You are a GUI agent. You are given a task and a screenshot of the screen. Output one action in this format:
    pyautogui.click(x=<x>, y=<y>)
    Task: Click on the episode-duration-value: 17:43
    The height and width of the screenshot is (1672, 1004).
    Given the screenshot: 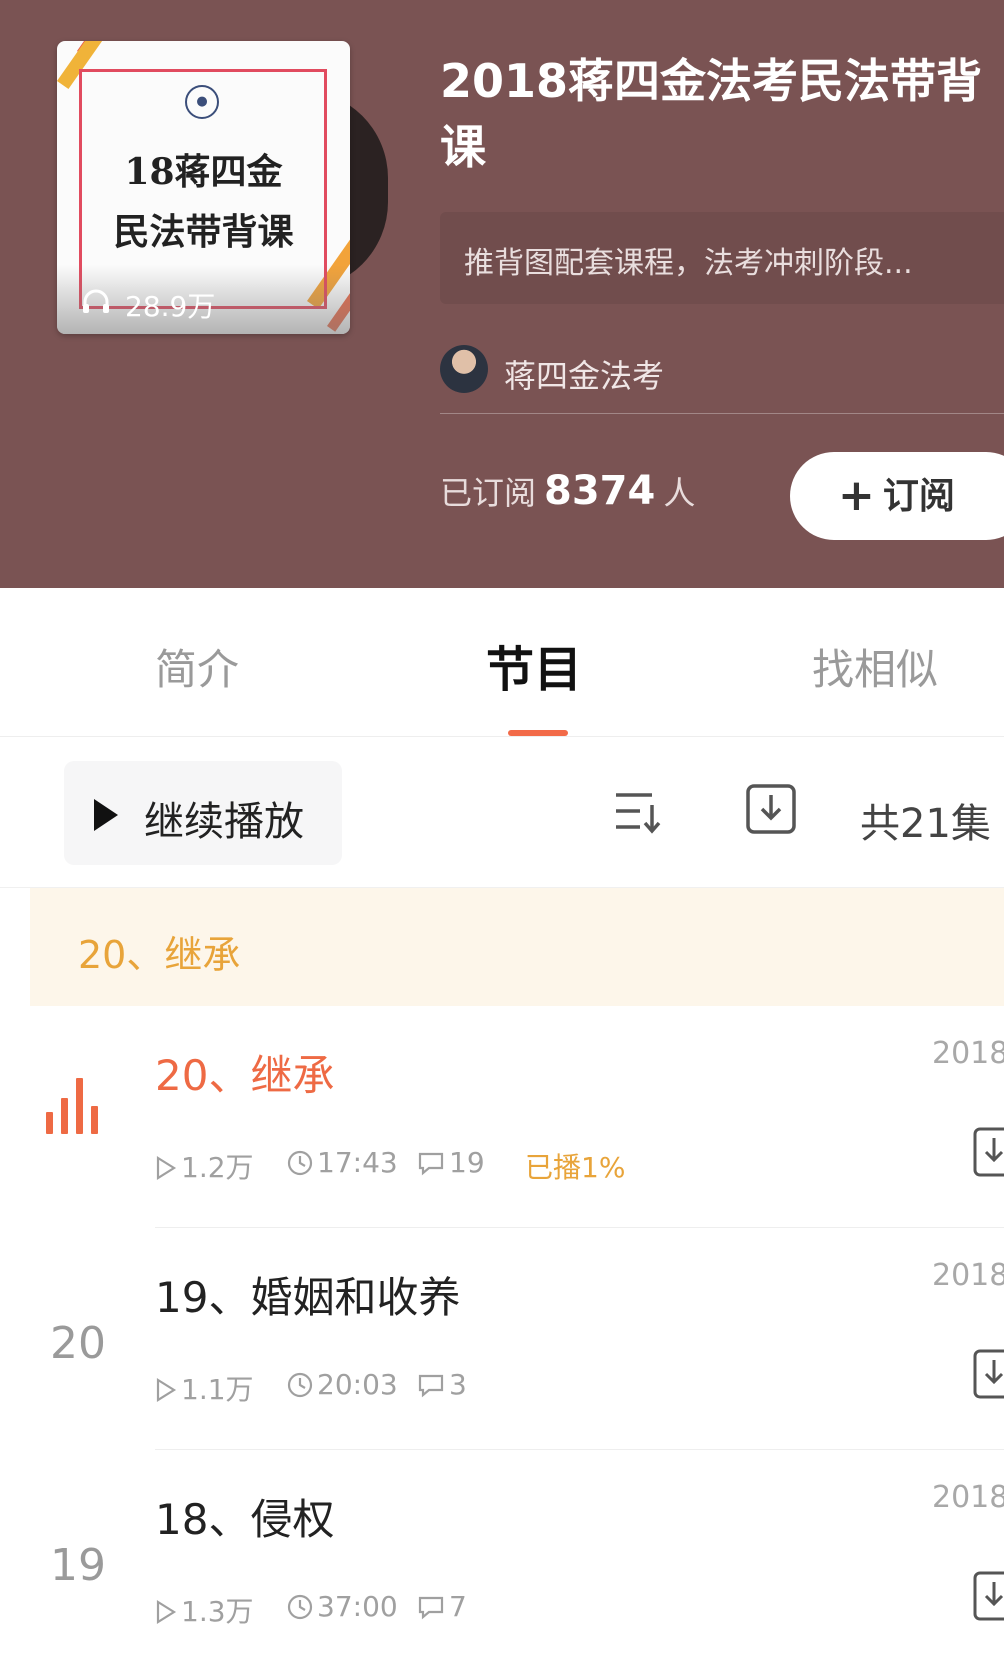 What is the action you would take?
    pyautogui.click(x=357, y=1162)
    